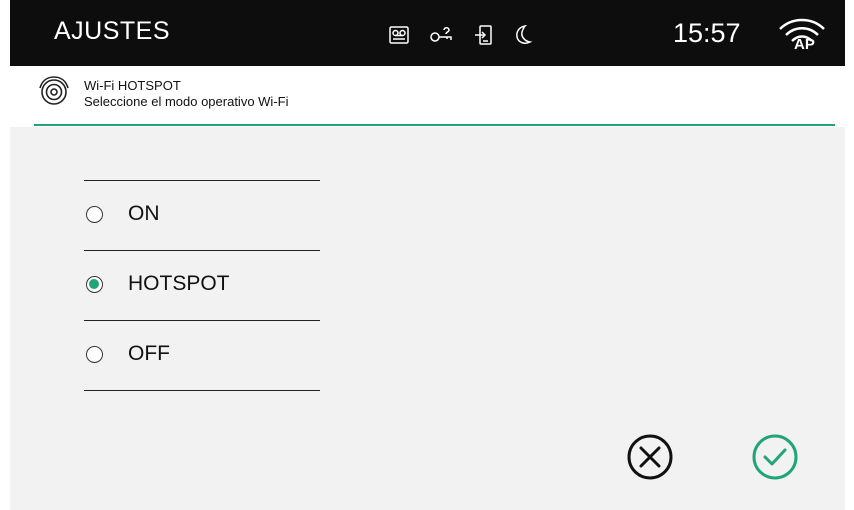 The image size is (854, 510). Describe the element at coordinates (399, 35) in the screenshot. I see `answering-machine-icon` at that location.